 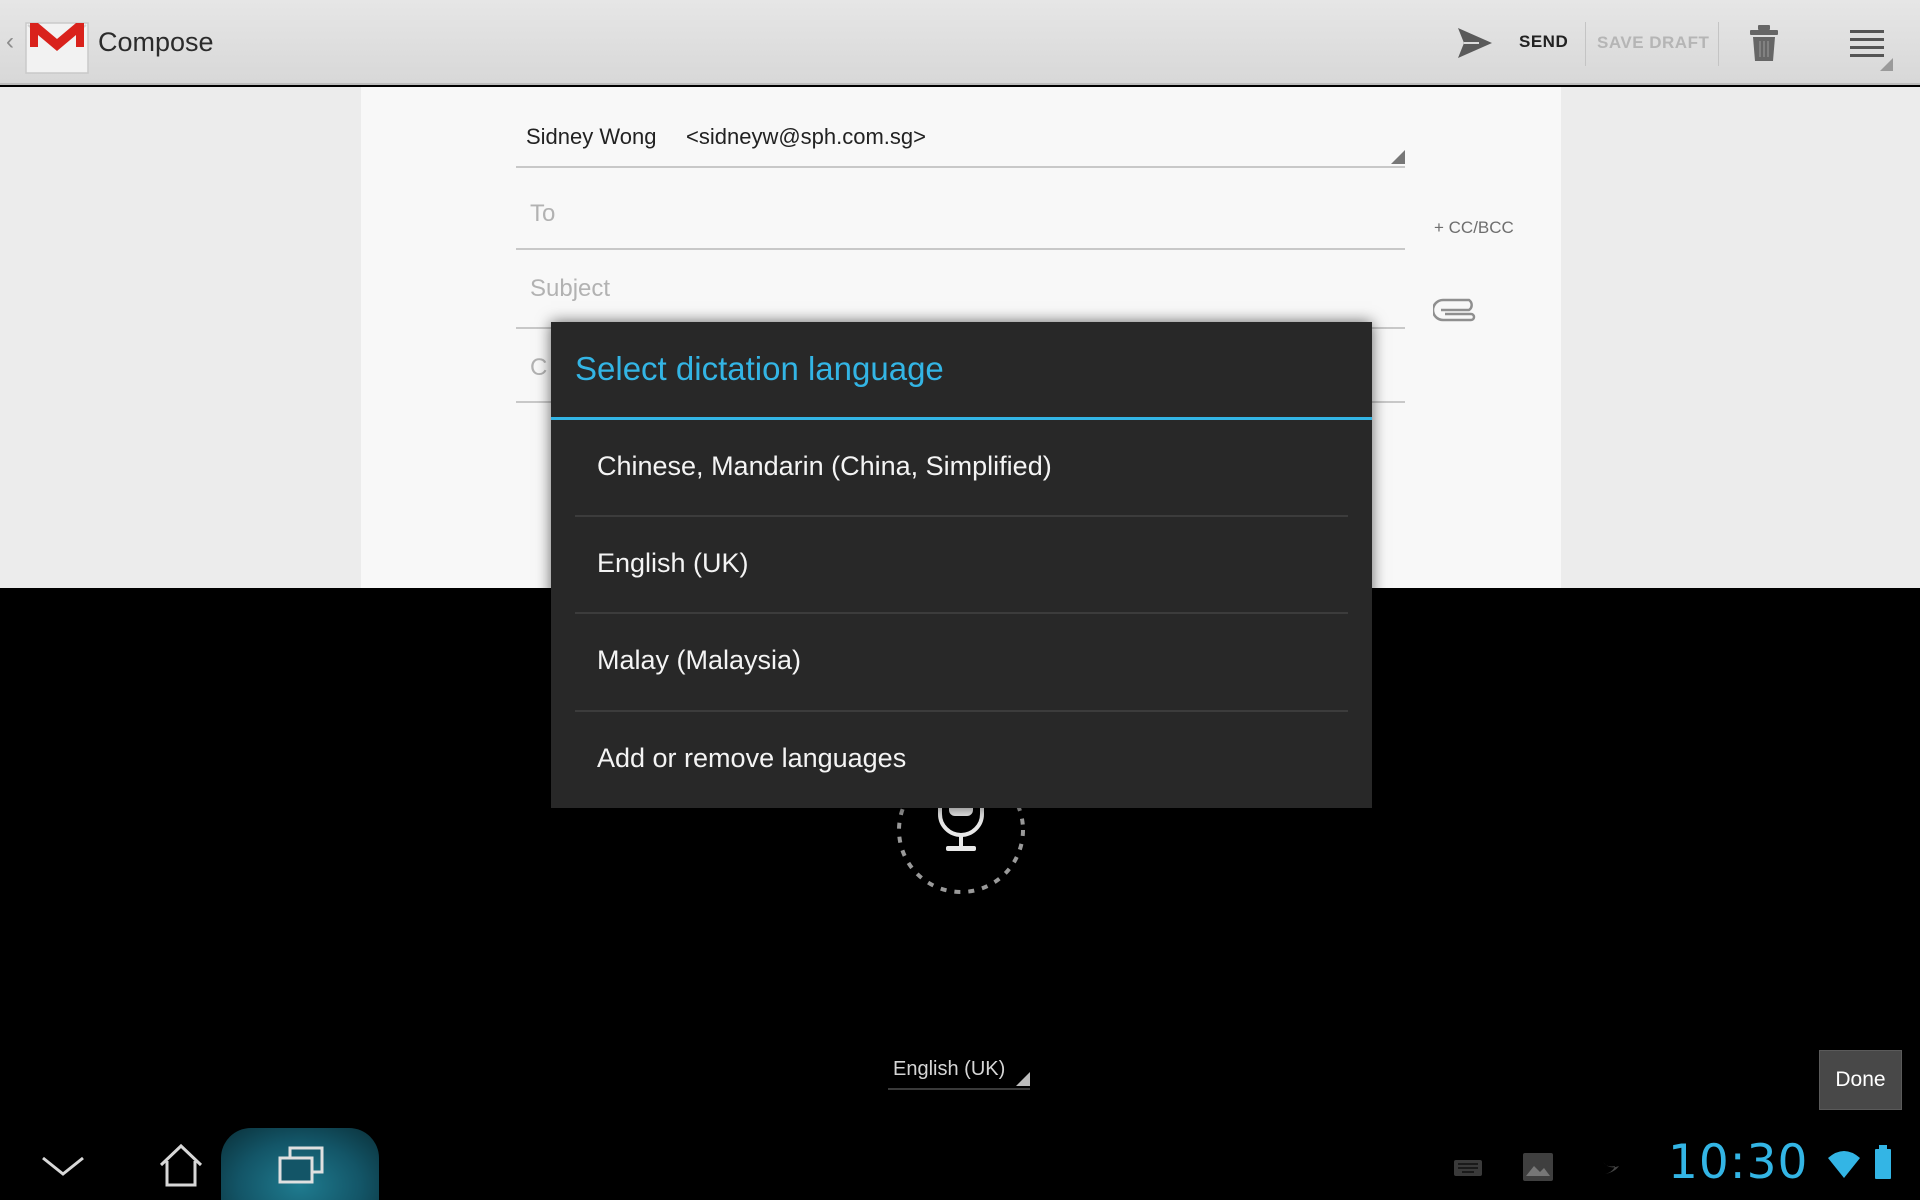 I want to click on subject-placeholder: Subject, so click(x=570, y=288).